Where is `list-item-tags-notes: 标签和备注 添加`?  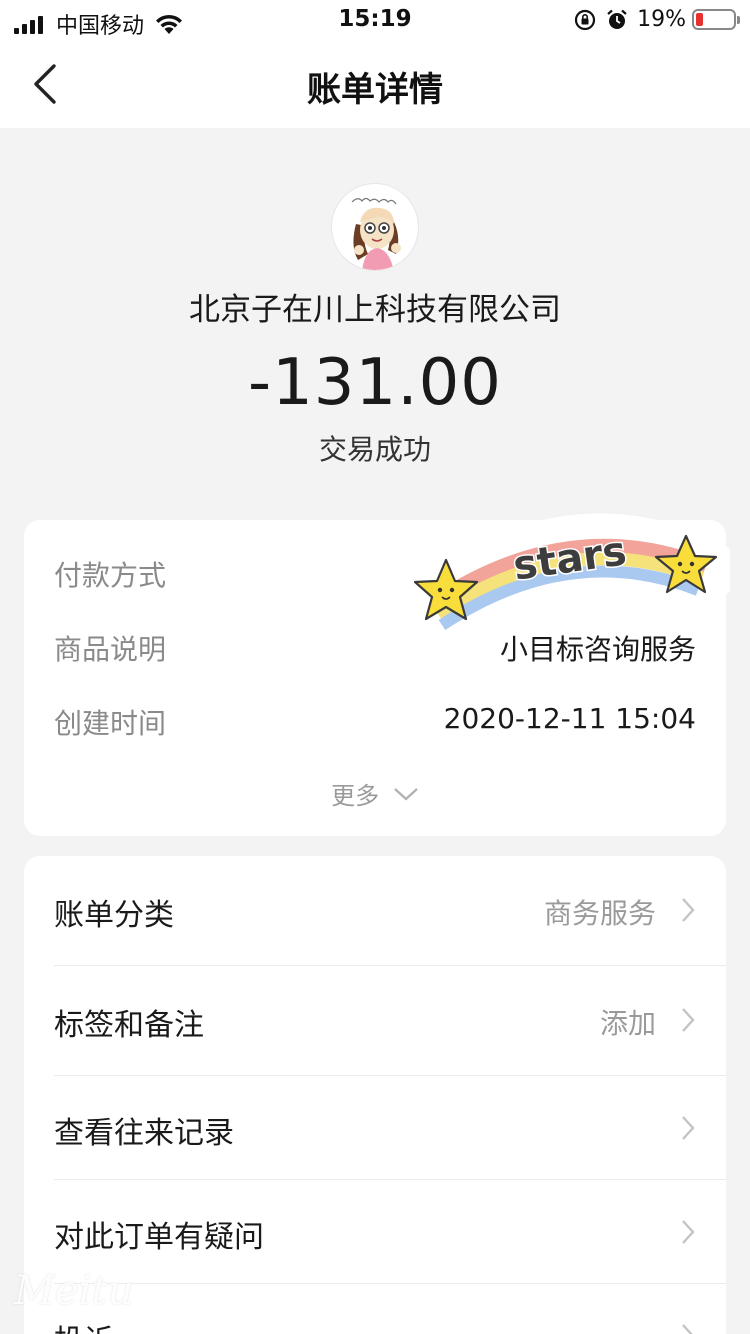
list-item-tags-notes: 标签和备注 添加 is located at coordinates (375, 1020).